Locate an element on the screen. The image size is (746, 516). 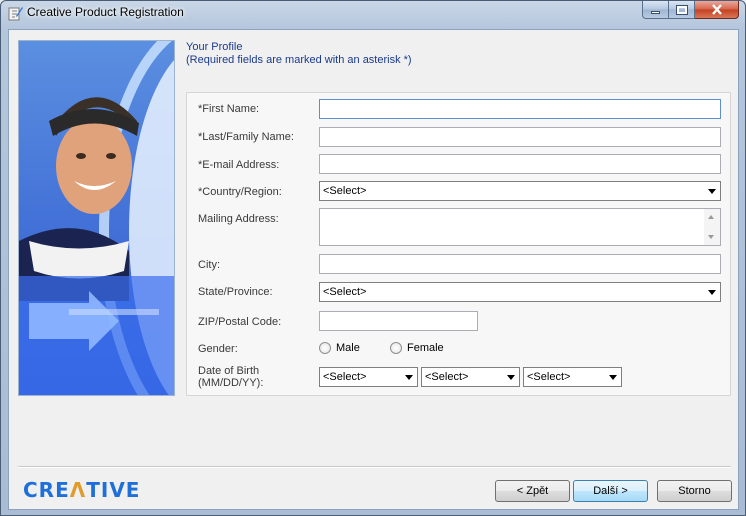
cancel-button: Storno is located at coordinates (694, 491).